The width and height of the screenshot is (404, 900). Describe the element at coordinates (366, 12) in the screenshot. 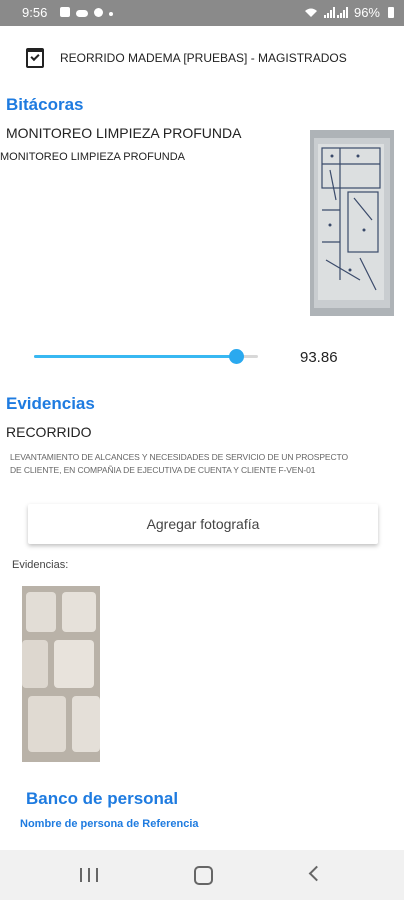

I see `battery-percent: 96%` at that location.